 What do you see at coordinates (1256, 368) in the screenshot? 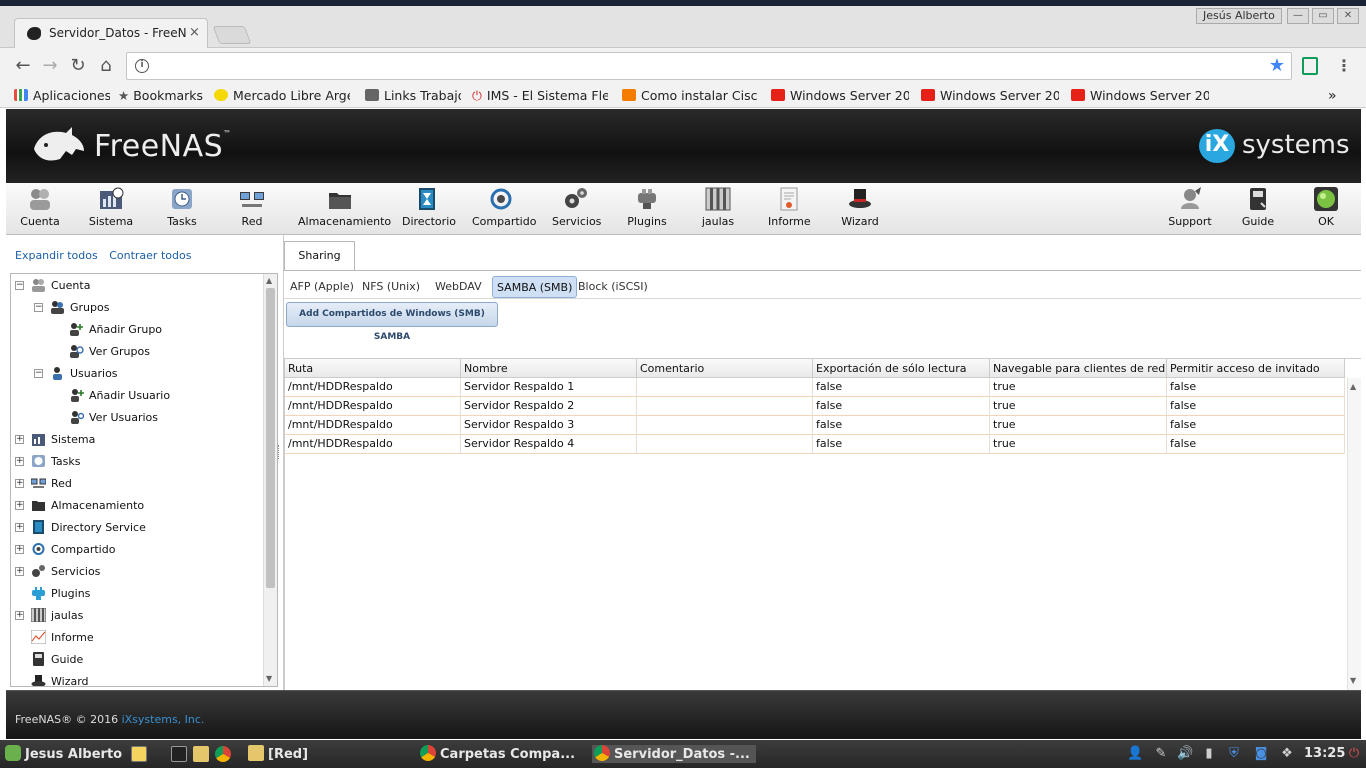
I see `column-invitado: Permitir acceso de invitado` at bounding box center [1256, 368].